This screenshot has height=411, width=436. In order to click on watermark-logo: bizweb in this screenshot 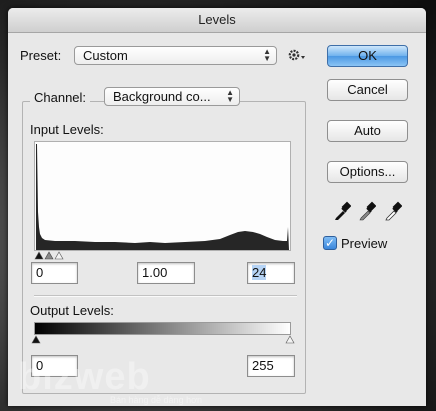, I will do `click(84, 377)`.